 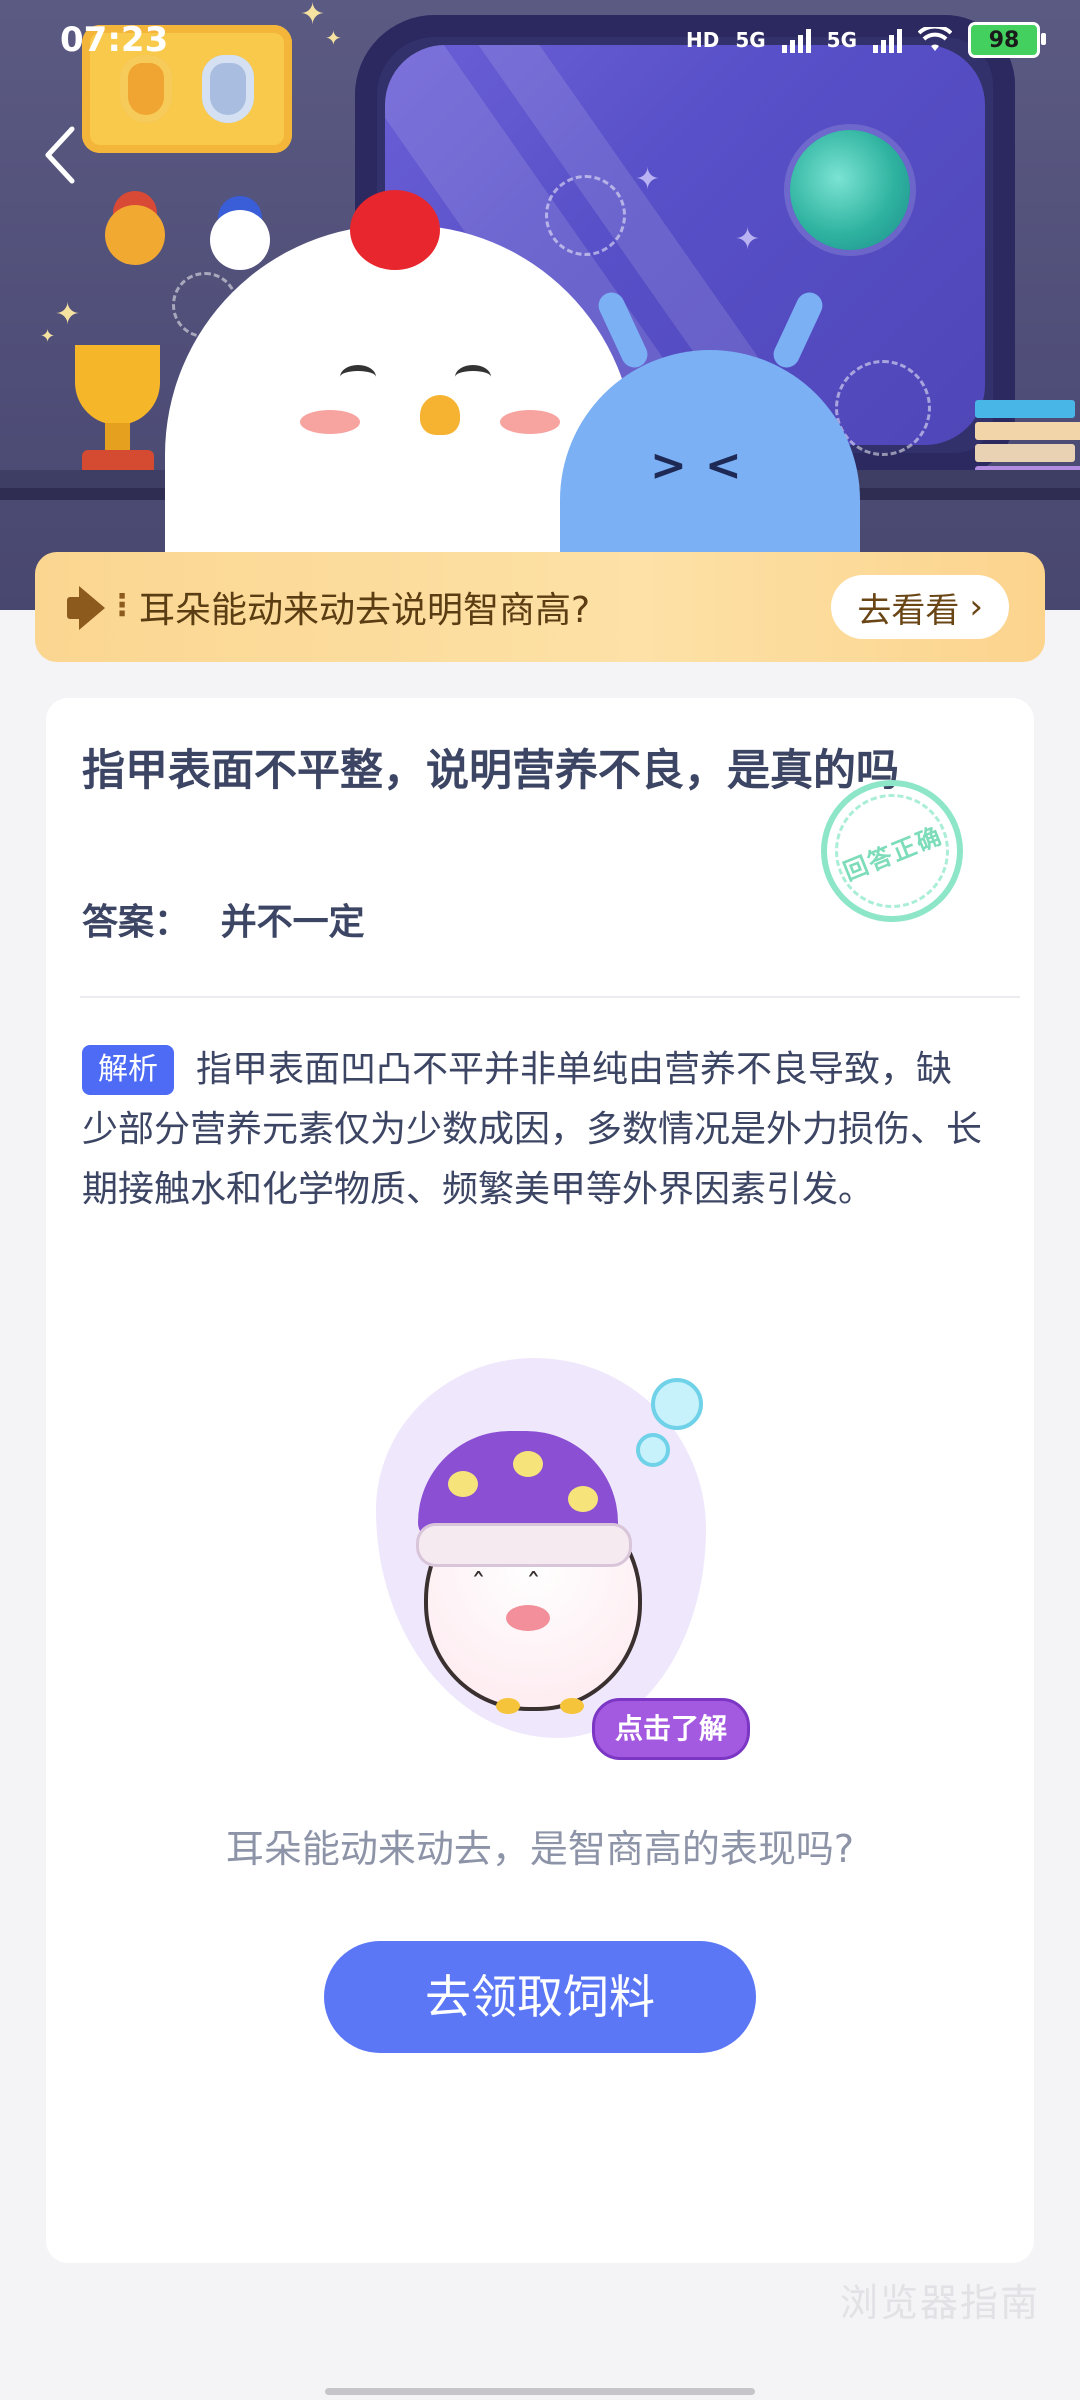 I want to click on go-see-button: 去看看 ›, so click(x=920, y=607).